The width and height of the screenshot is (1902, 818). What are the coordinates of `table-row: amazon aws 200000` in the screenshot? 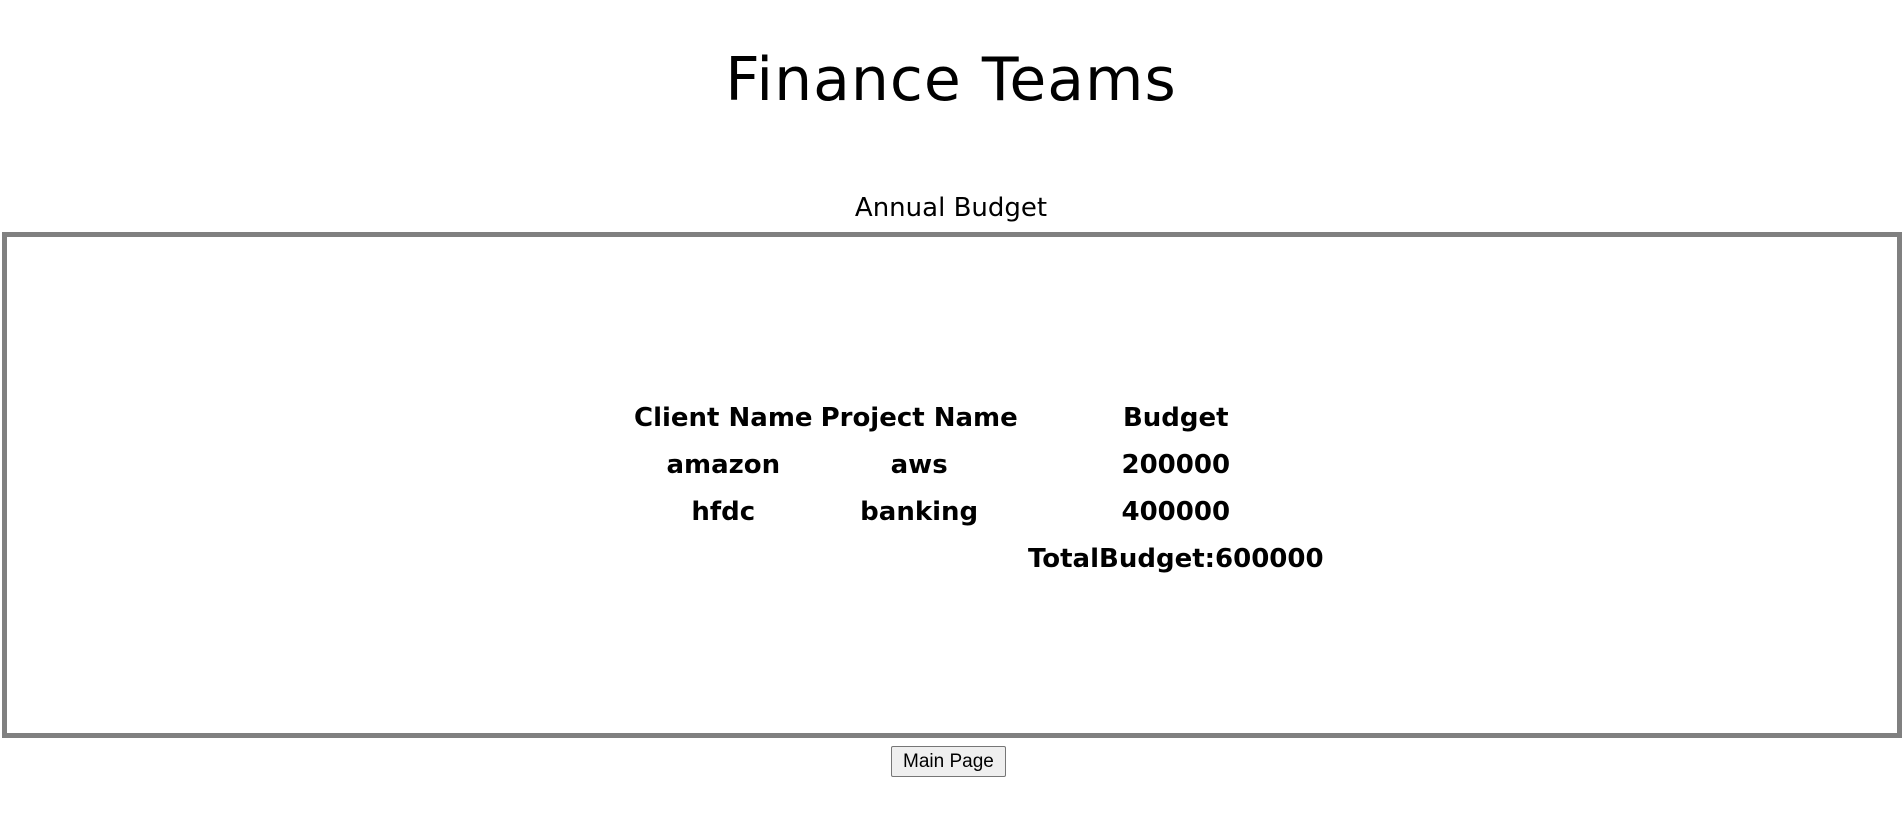 It's located at (980, 465).